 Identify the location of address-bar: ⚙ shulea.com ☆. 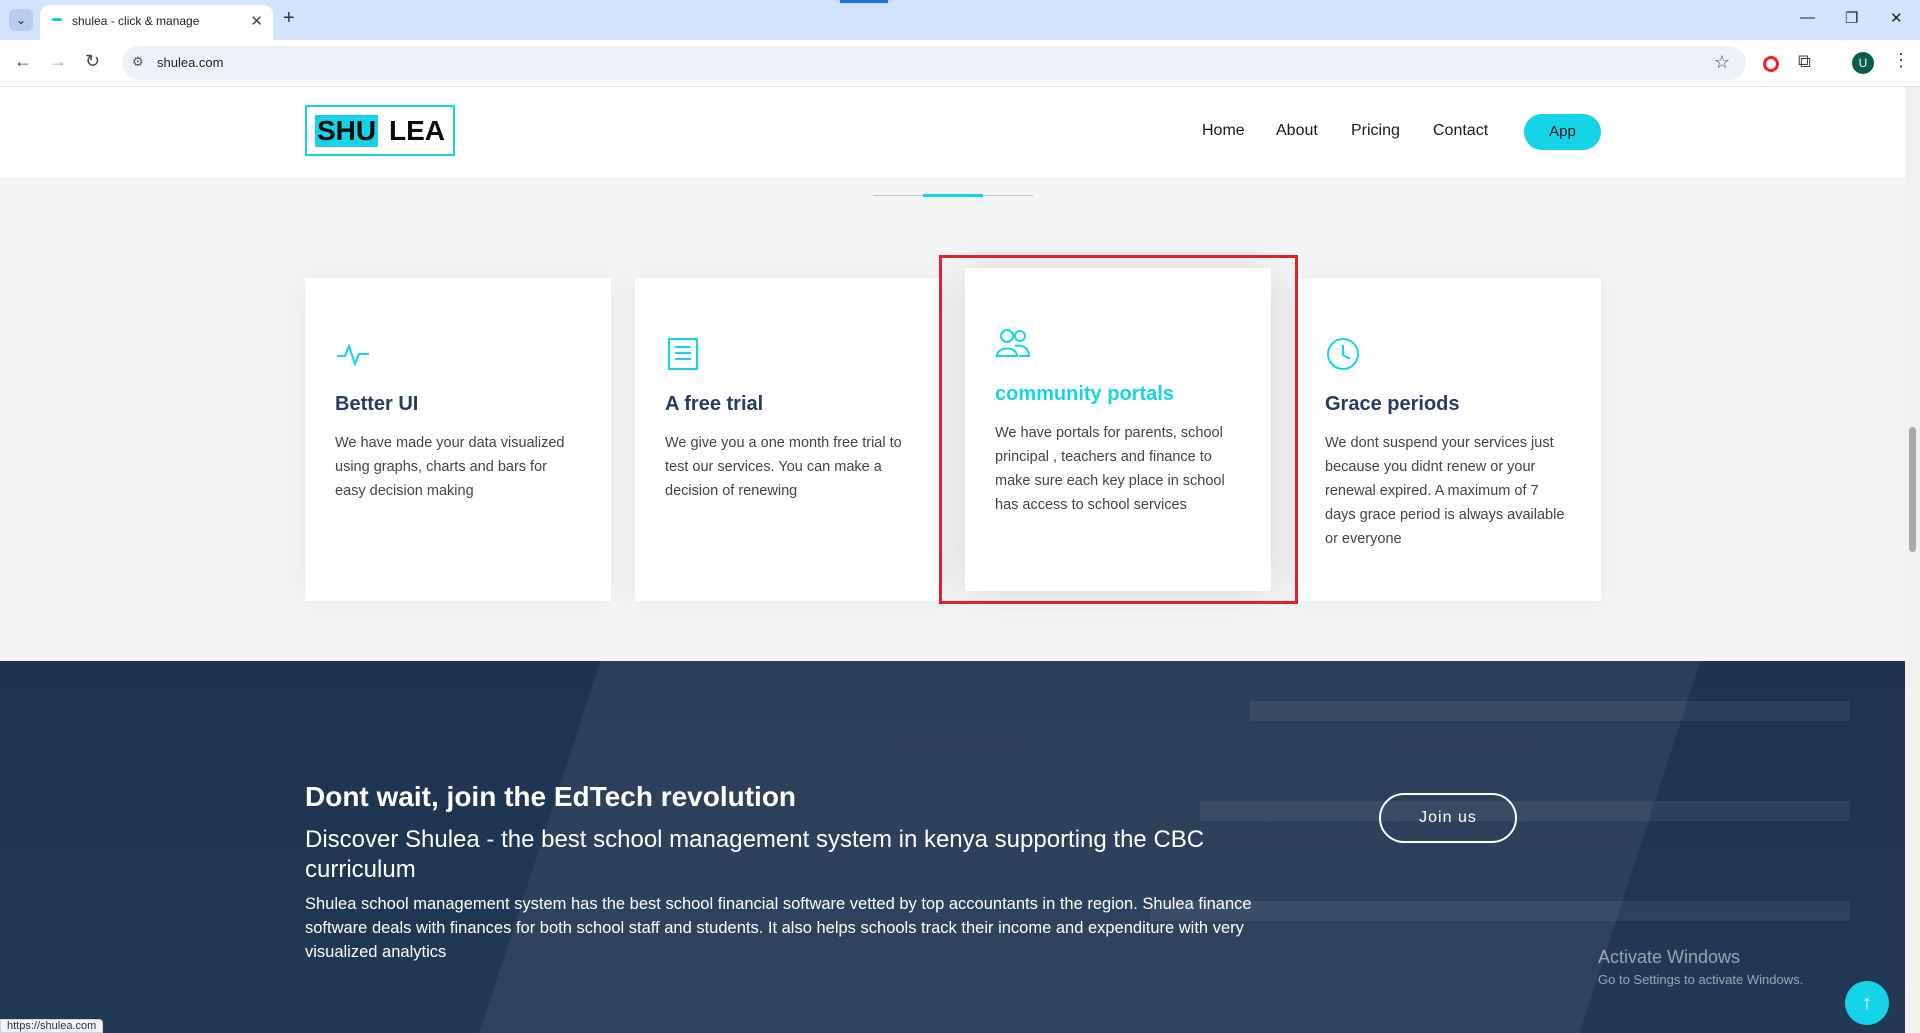
(934, 63).